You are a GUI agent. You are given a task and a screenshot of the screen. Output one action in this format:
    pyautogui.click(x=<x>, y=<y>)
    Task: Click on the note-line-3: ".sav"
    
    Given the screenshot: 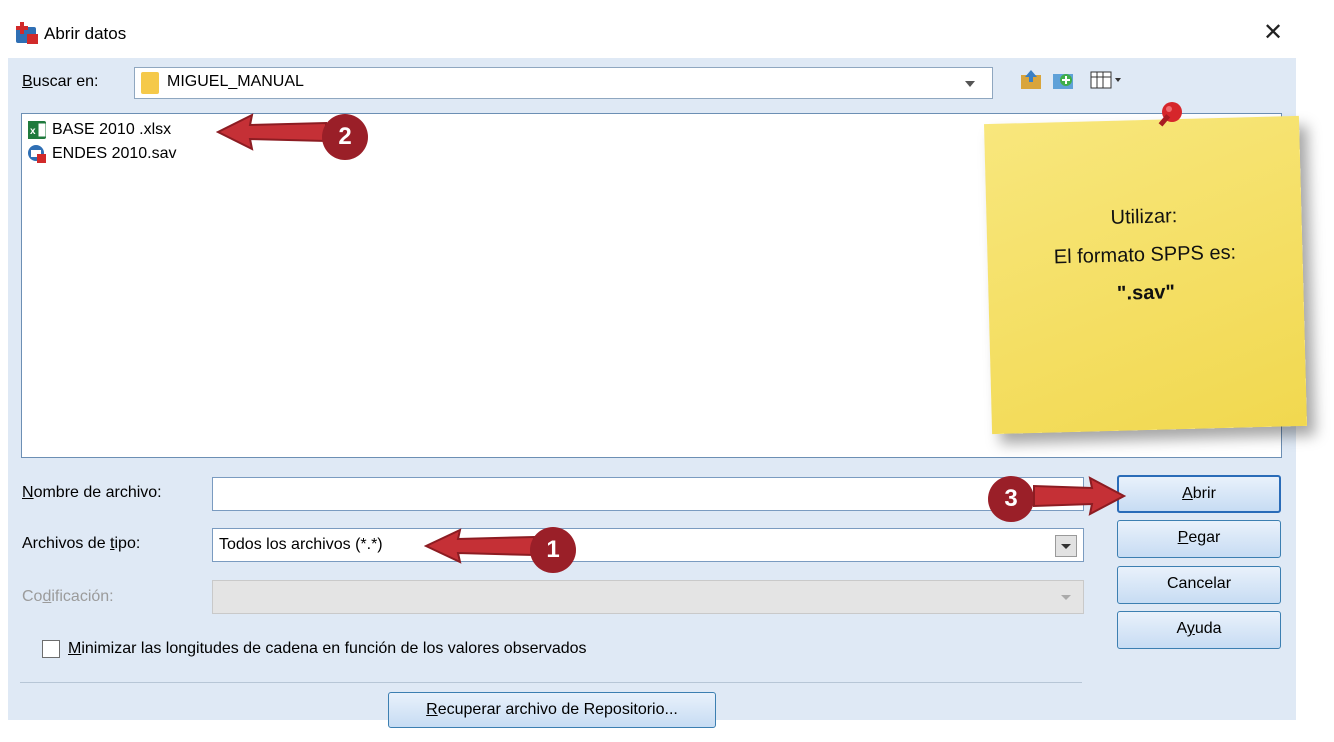 What is the action you would take?
    pyautogui.click(x=1146, y=293)
    